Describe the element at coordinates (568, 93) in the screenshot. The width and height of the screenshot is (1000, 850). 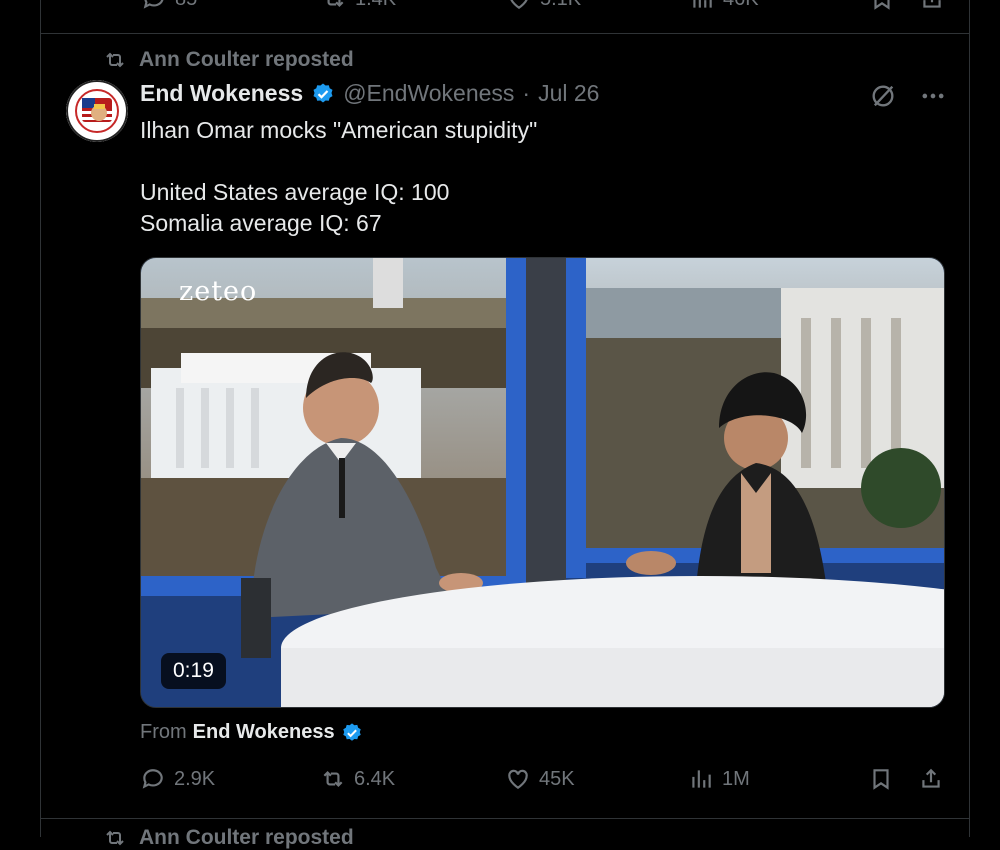
I see `tweet-date: Jul 26` at that location.